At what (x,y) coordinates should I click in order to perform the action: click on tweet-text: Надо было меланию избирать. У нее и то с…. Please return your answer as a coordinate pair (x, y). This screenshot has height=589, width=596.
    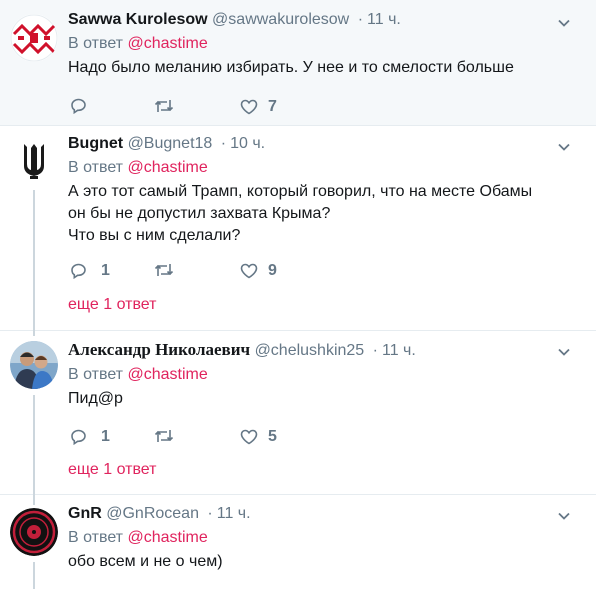
    Looking at the image, I should click on (291, 67).